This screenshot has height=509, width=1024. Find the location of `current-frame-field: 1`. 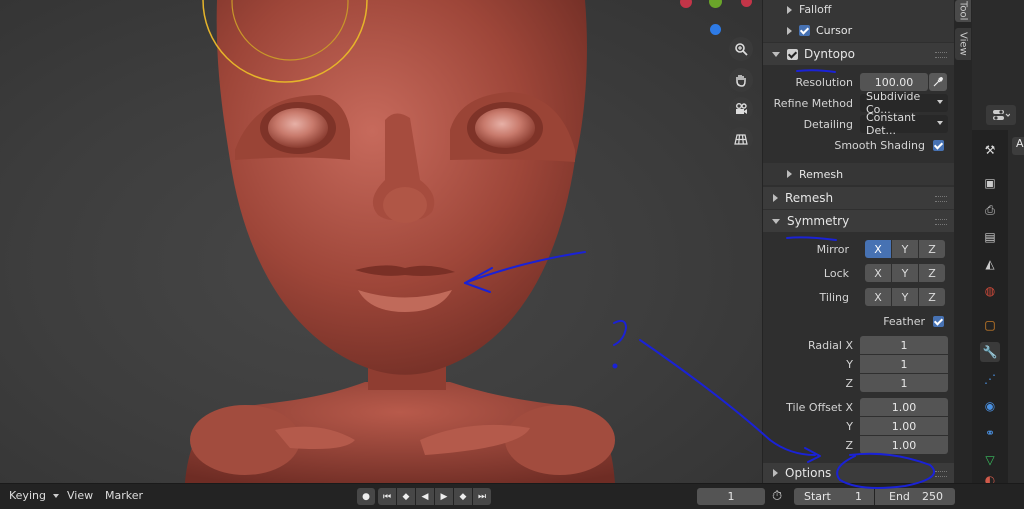

current-frame-field: 1 is located at coordinates (731, 496).